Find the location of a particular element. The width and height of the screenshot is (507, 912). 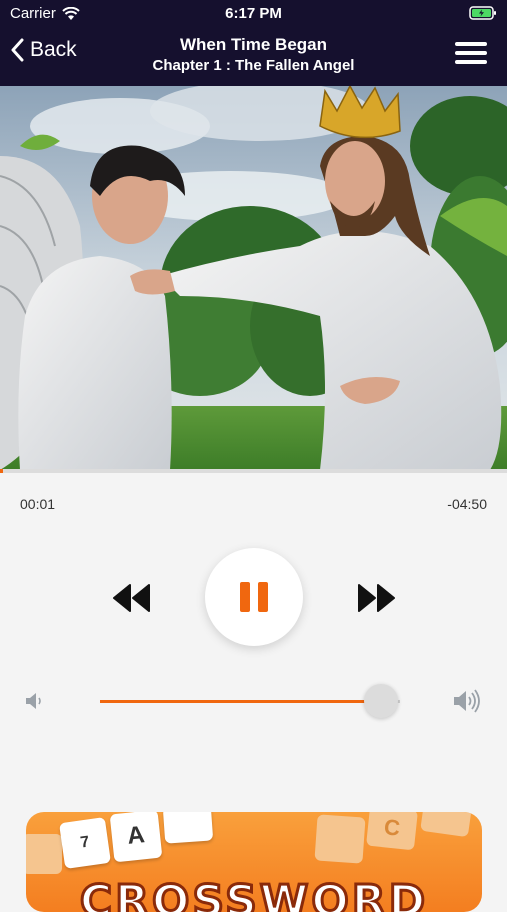

menu-icon is located at coordinates (471, 44).